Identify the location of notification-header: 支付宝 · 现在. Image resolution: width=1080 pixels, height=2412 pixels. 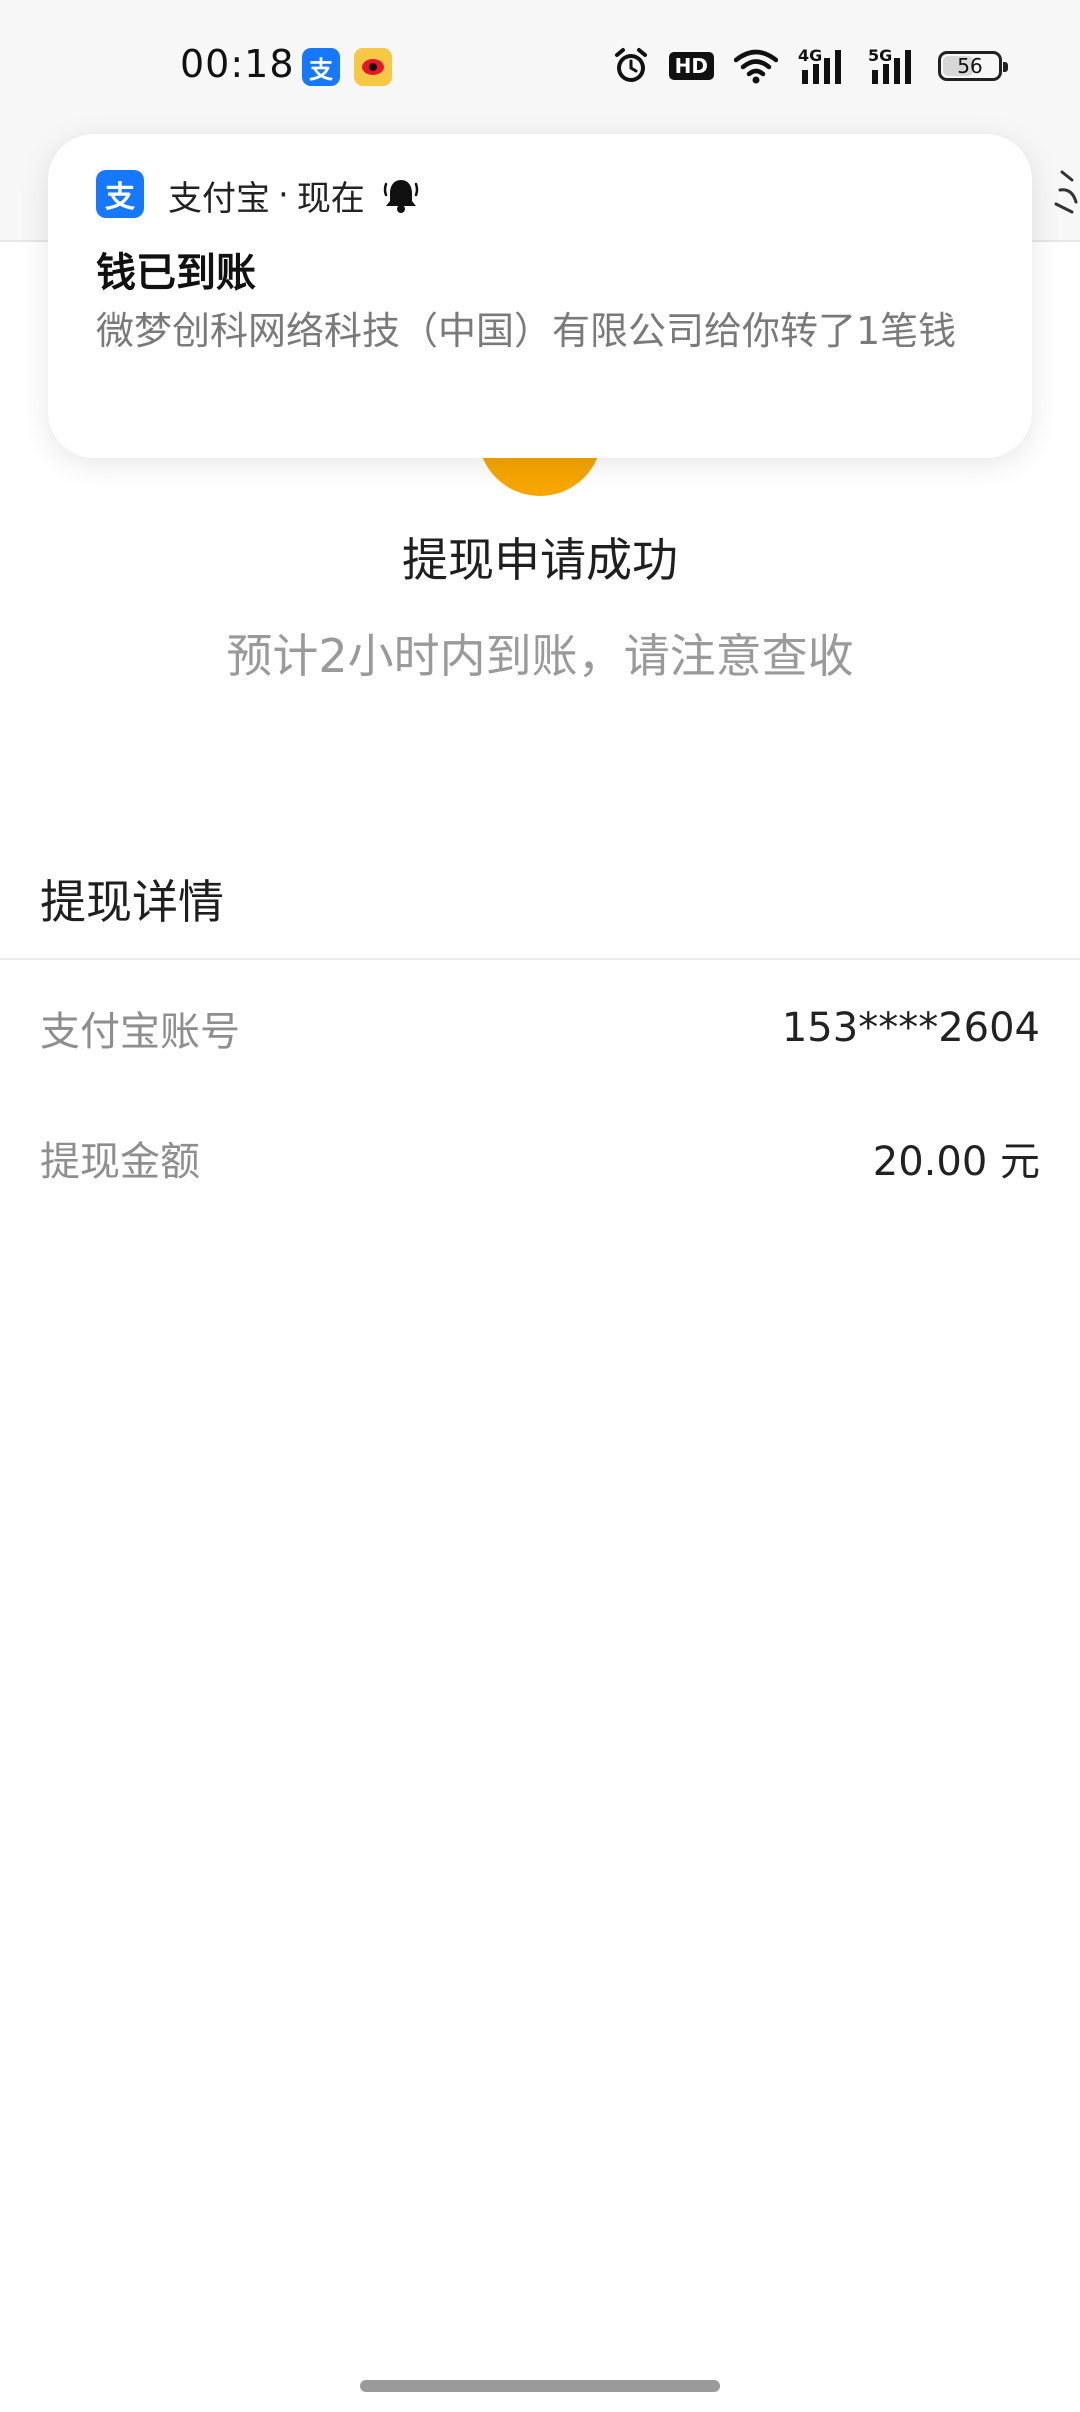
(293, 195).